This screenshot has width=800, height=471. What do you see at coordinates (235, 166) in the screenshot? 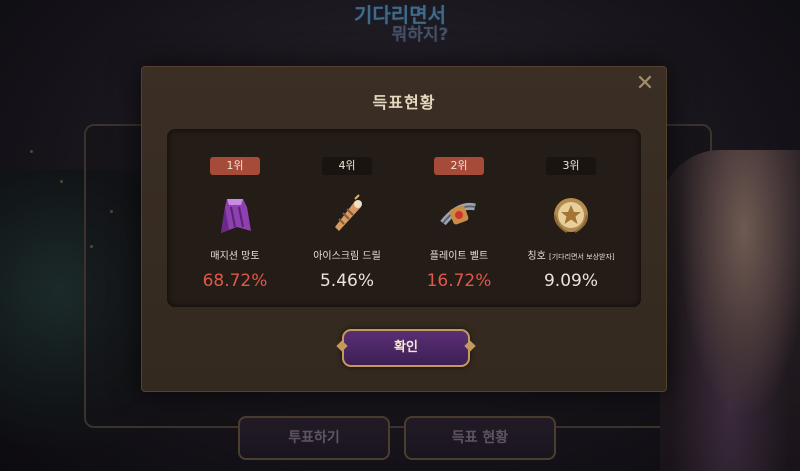
I see `rank-badge: 1위` at bounding box center [235, 166].